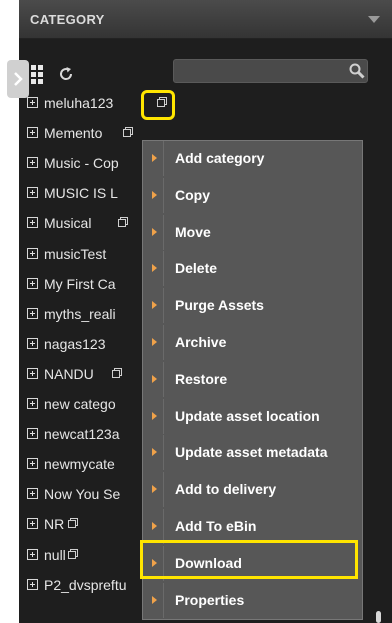 The width and height of the screenshot is (392, 623). I want to click on menu-item-label: Properties, so click(210, 599).